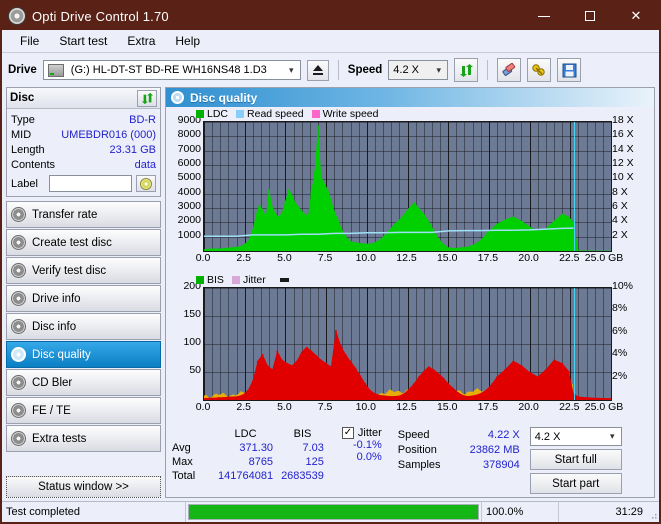 The height and width of the screenshot is (524, 661). What do you see at coordinates (54, 326) in the screenshot?
I see `sidebar-item-label: Disc info` at bounding box center [54, 326].